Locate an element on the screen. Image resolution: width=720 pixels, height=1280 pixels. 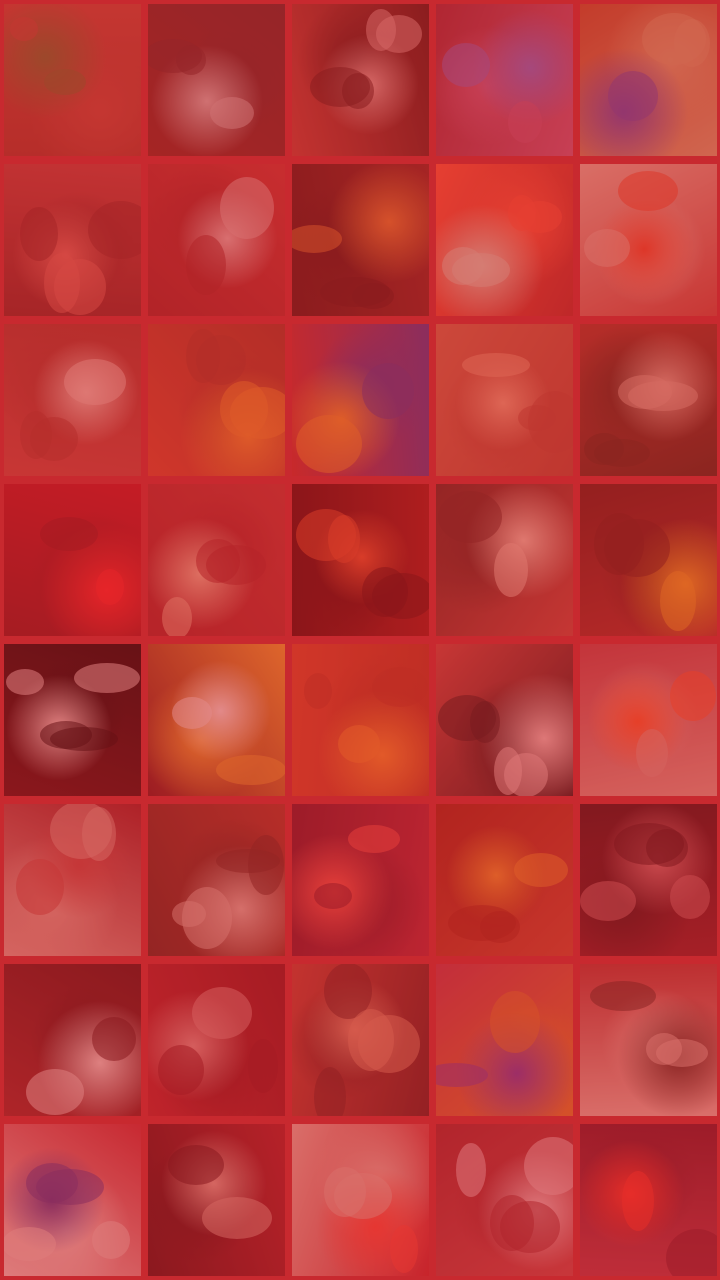
photo-tile-child-with-bucket is located at coordinates (648, 240).